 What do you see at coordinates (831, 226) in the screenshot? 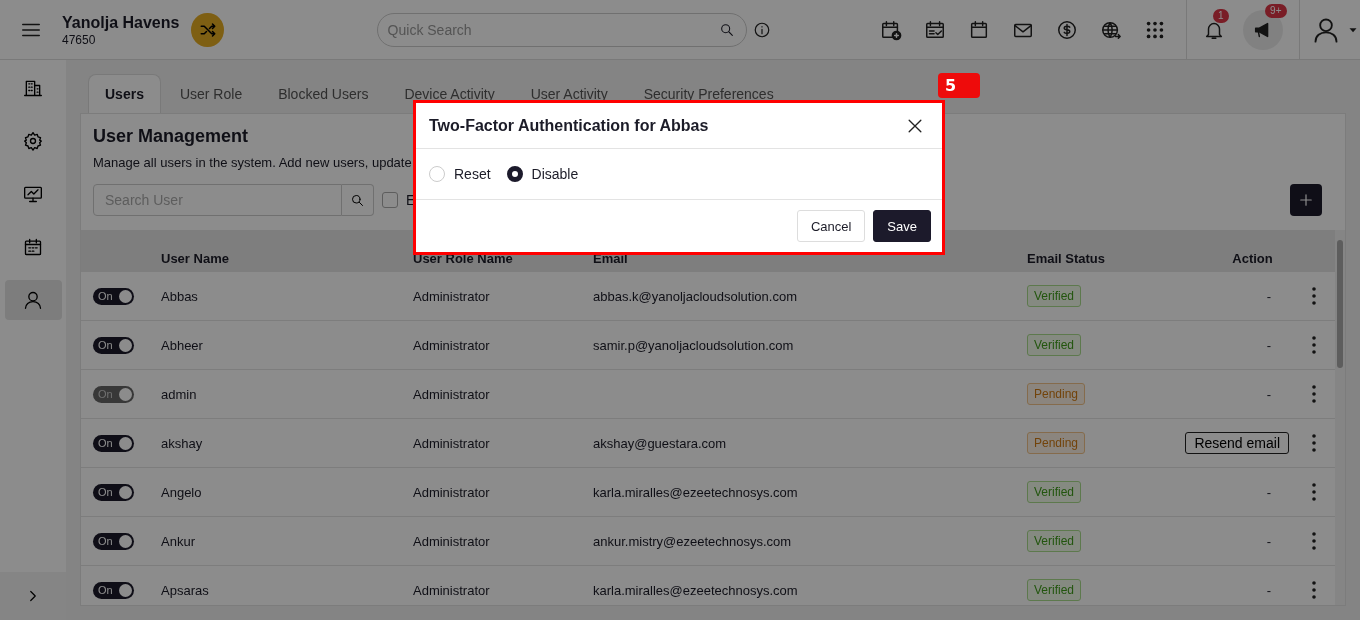
I see `cancel-button: Cancel` at bounding box center [831, 226].